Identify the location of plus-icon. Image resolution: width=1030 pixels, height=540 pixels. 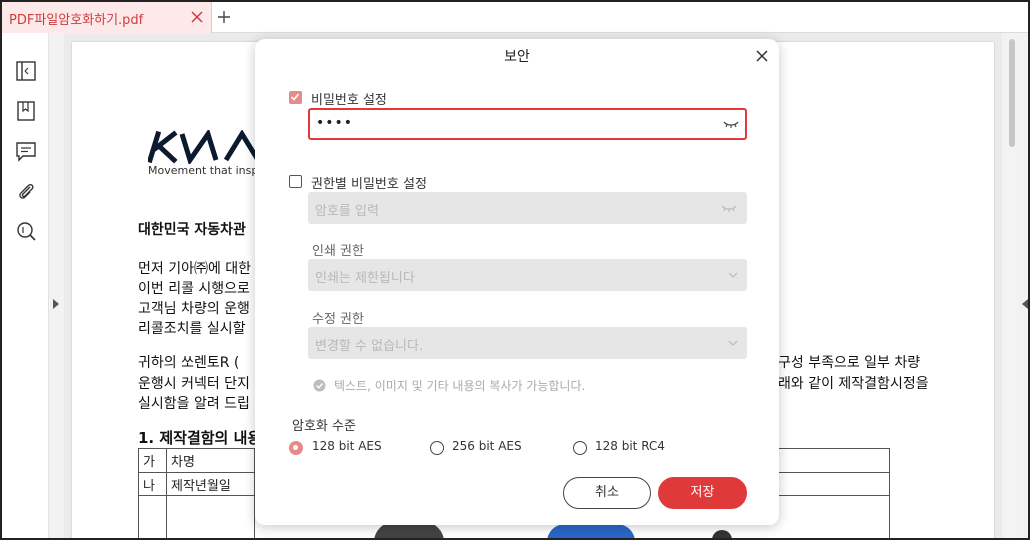
(224, 17).